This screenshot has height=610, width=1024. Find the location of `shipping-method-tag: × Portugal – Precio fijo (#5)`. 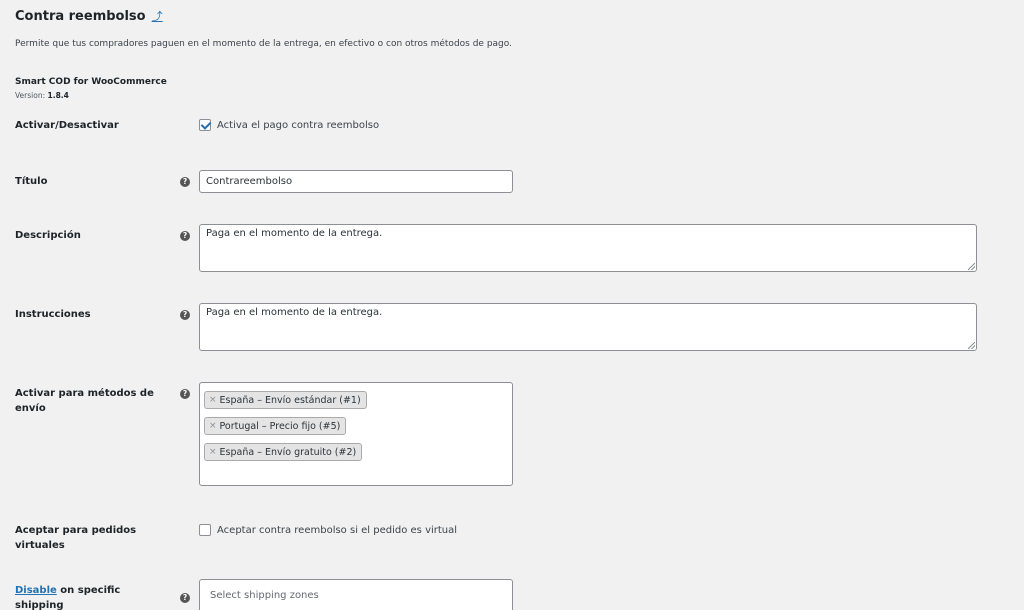

shipping-method-tag: × Portugal – Precio fijo (#5) is located at coordinates (275, 426).